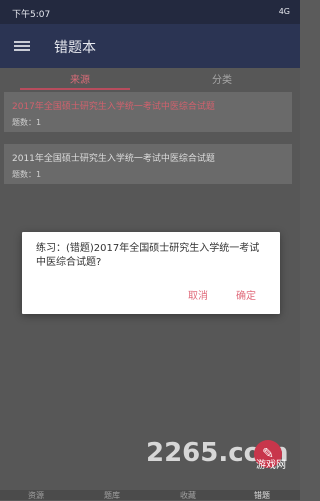 The width and height of the screenshot is (320, 501). I want to click on nav-item-resources: 资源, so click(36, 495).